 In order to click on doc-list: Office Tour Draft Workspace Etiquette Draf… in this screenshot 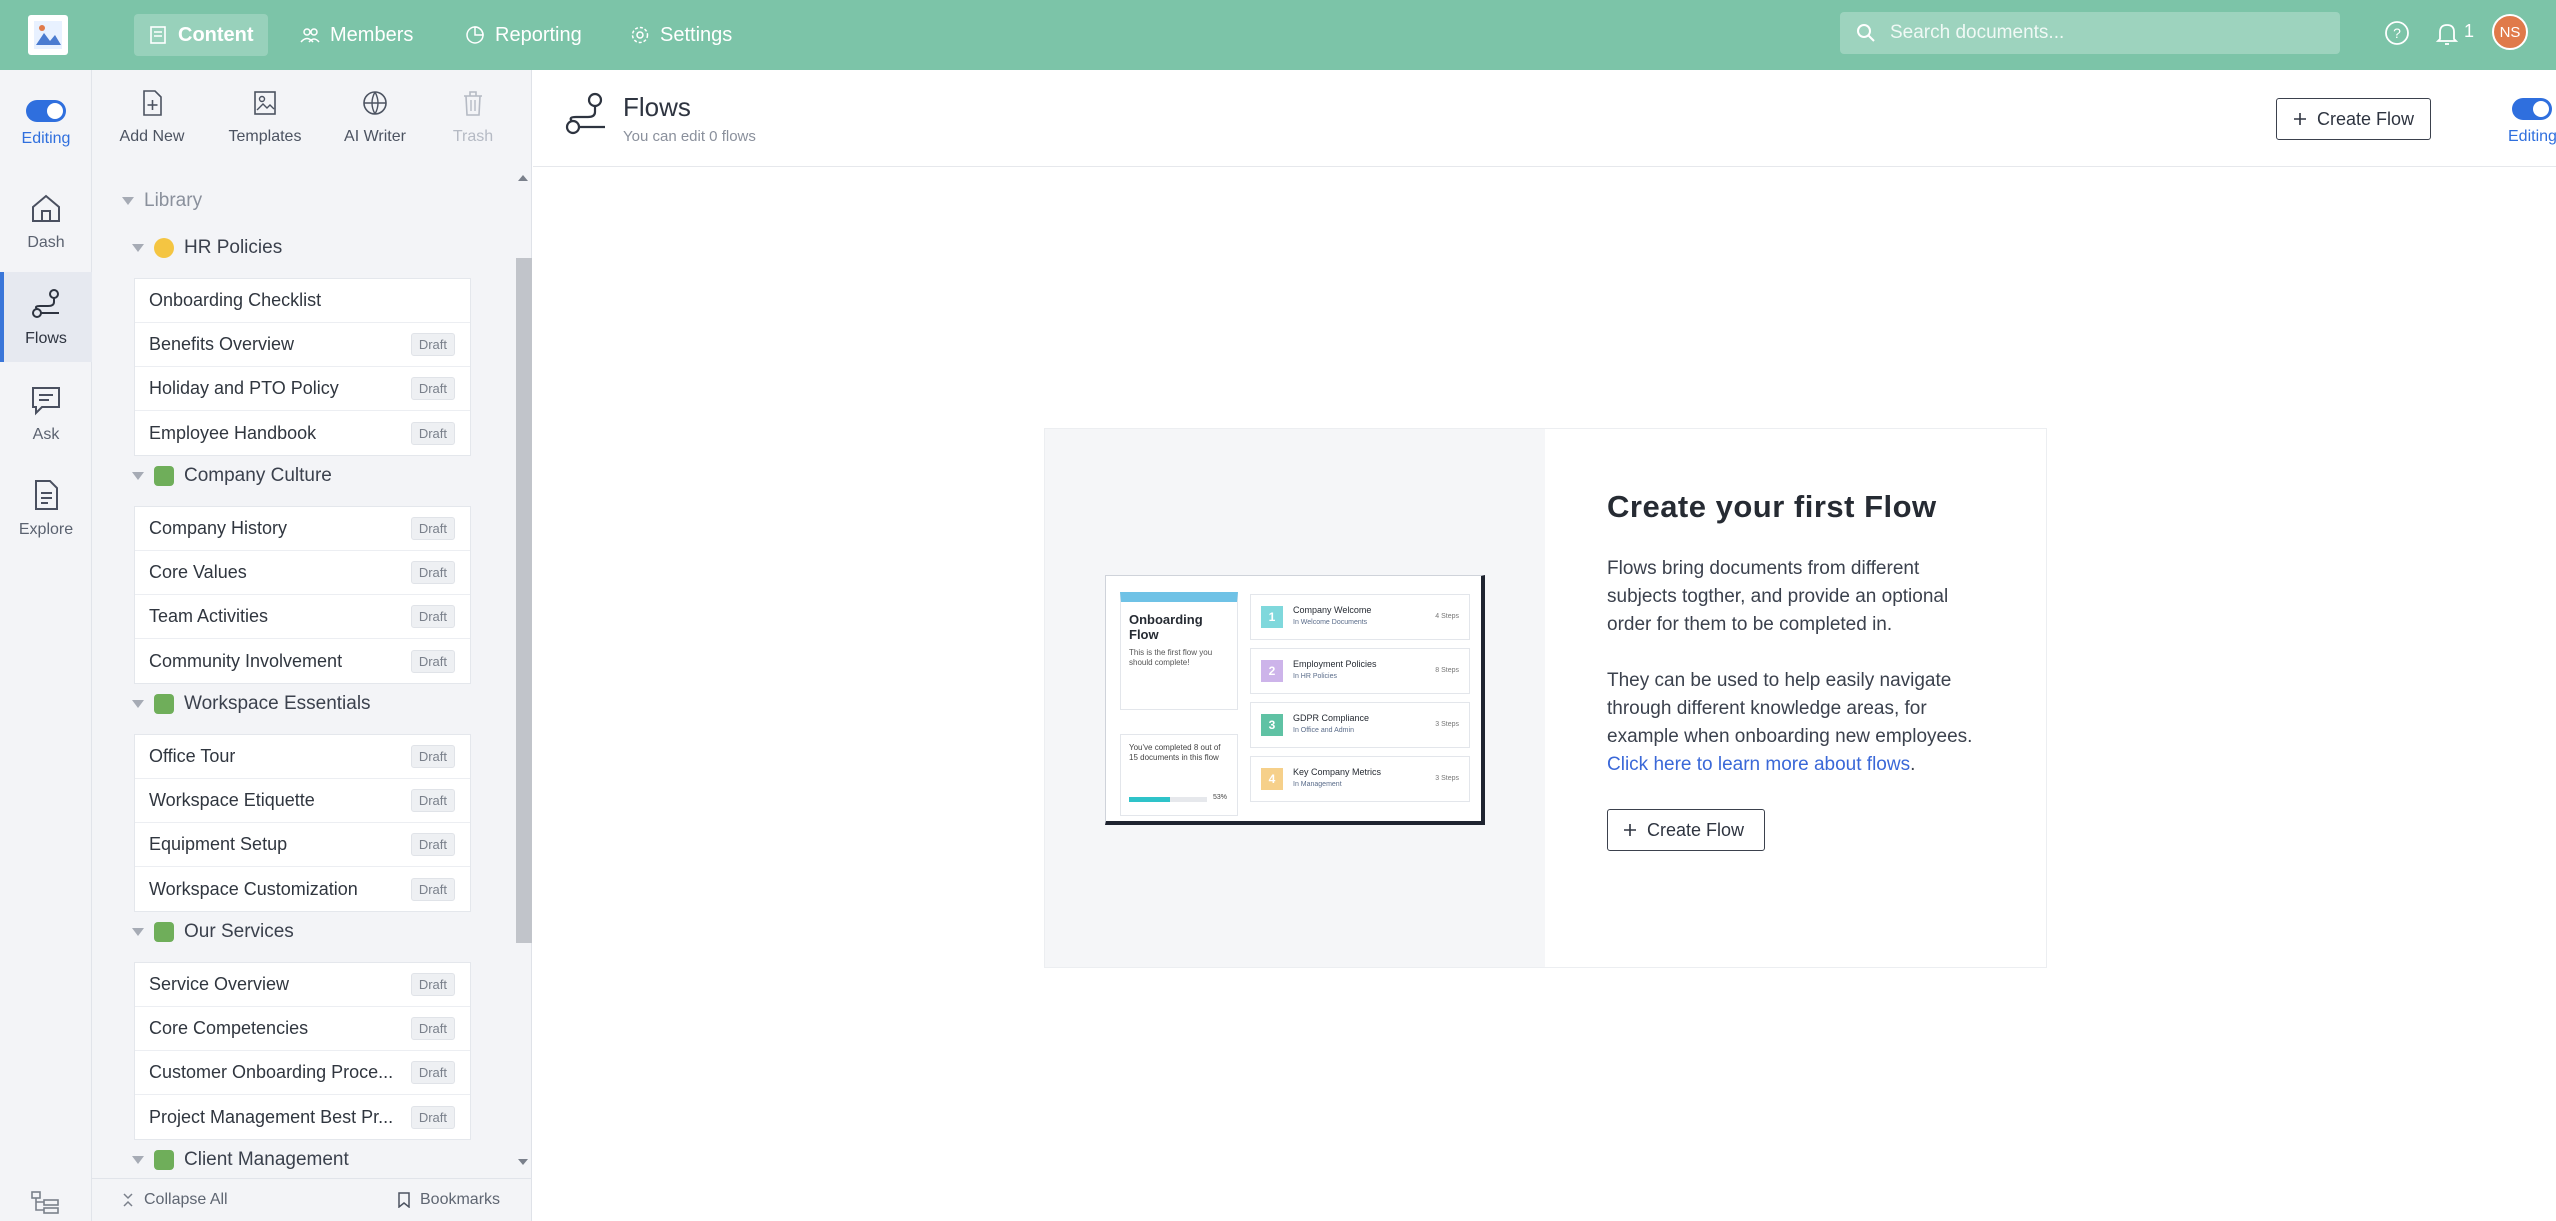, I will do `click(302, 823)`.